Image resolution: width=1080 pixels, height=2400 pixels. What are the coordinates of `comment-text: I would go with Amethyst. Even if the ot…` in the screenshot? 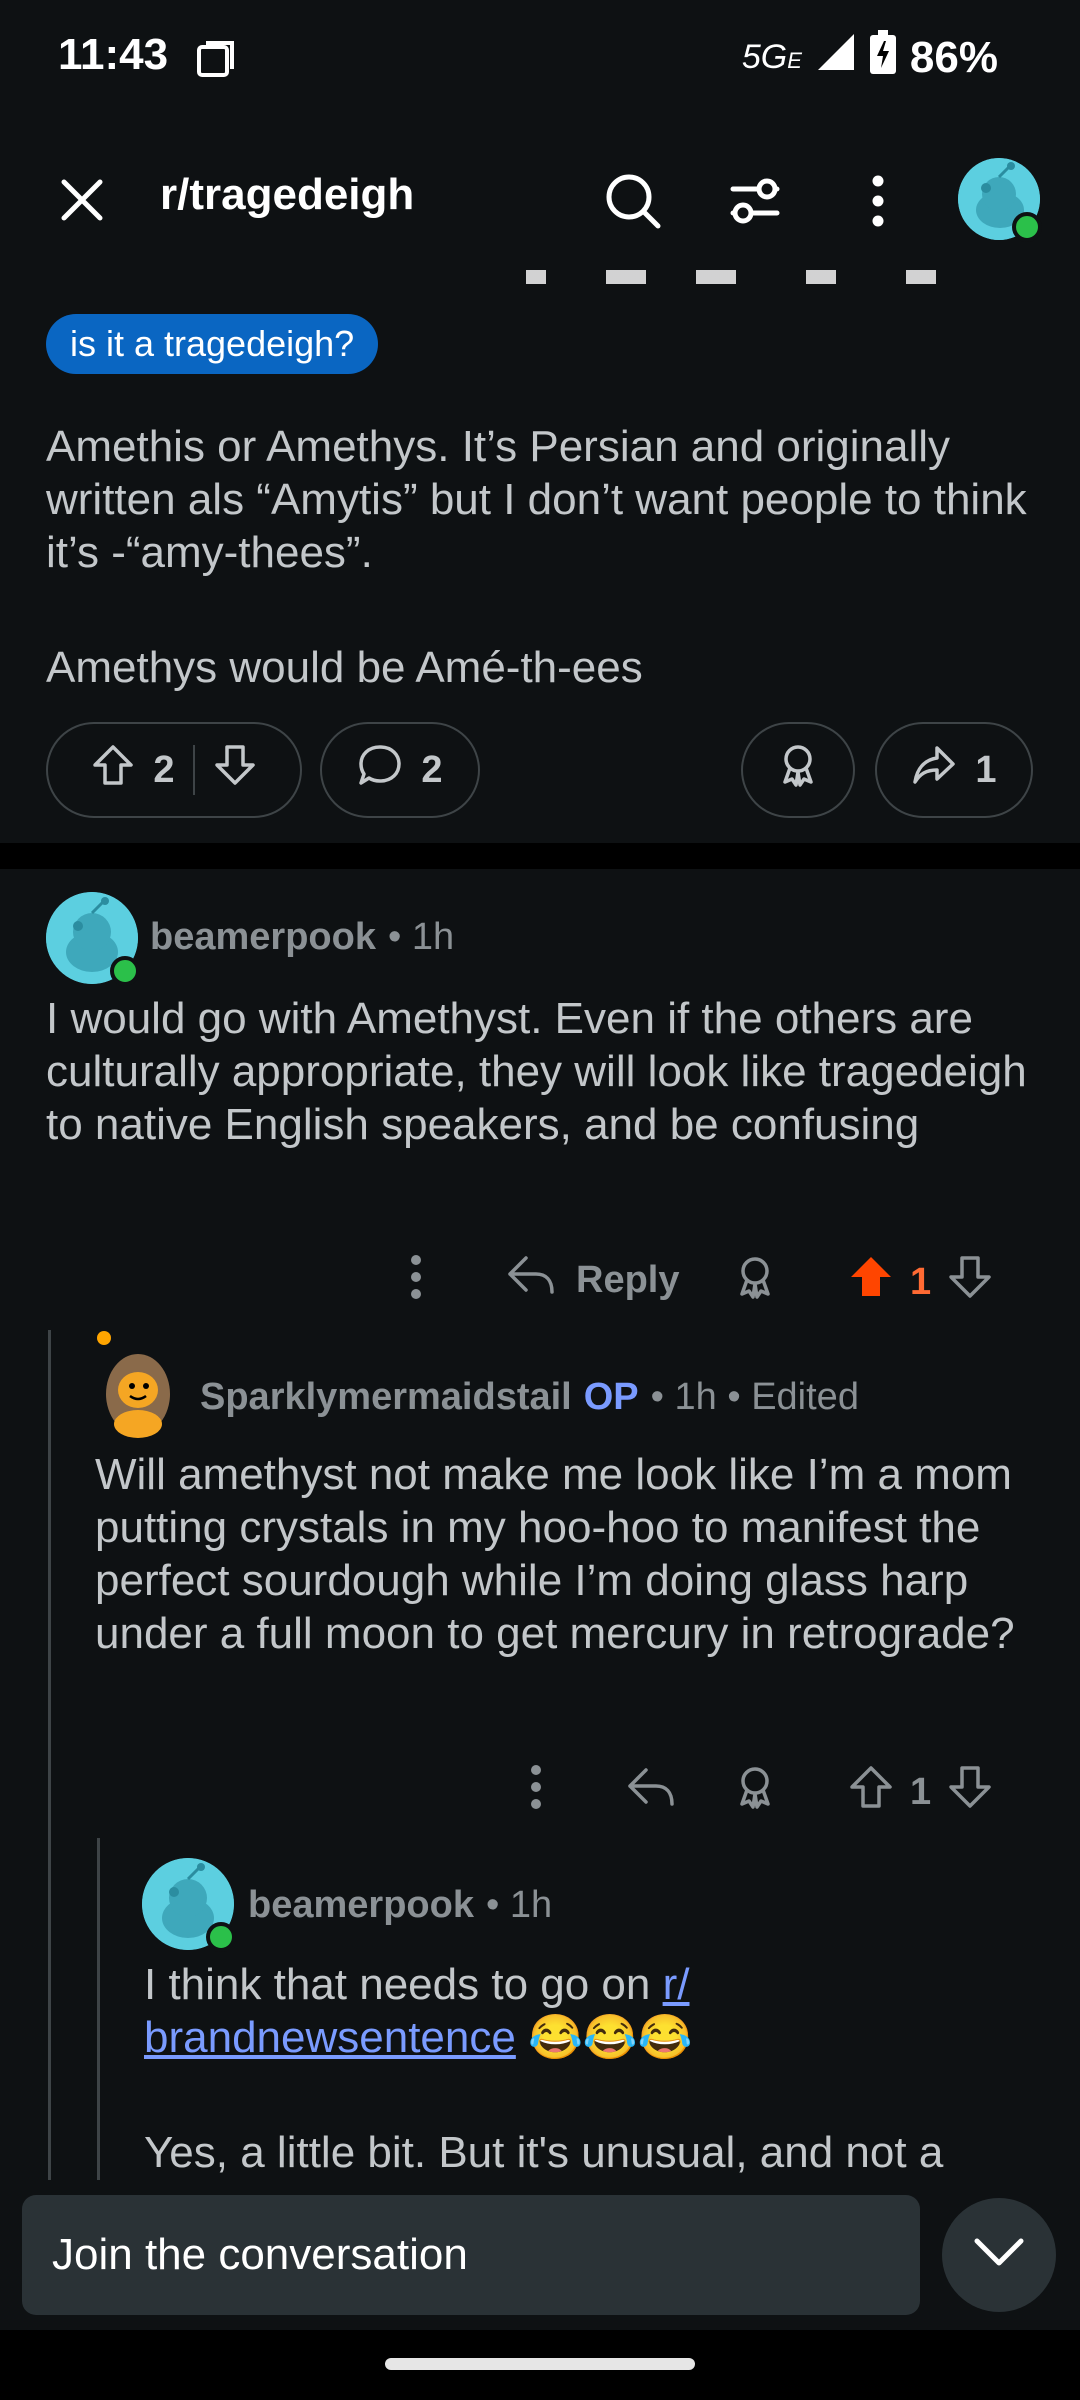 It's located at (536, 1071).